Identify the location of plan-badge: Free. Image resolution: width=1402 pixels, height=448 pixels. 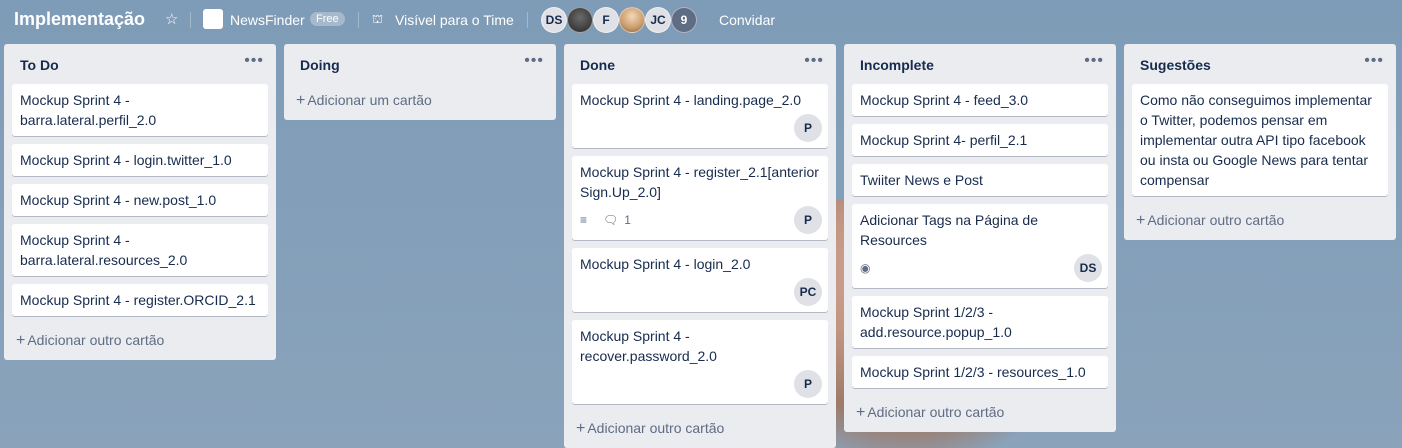
(327, 19).